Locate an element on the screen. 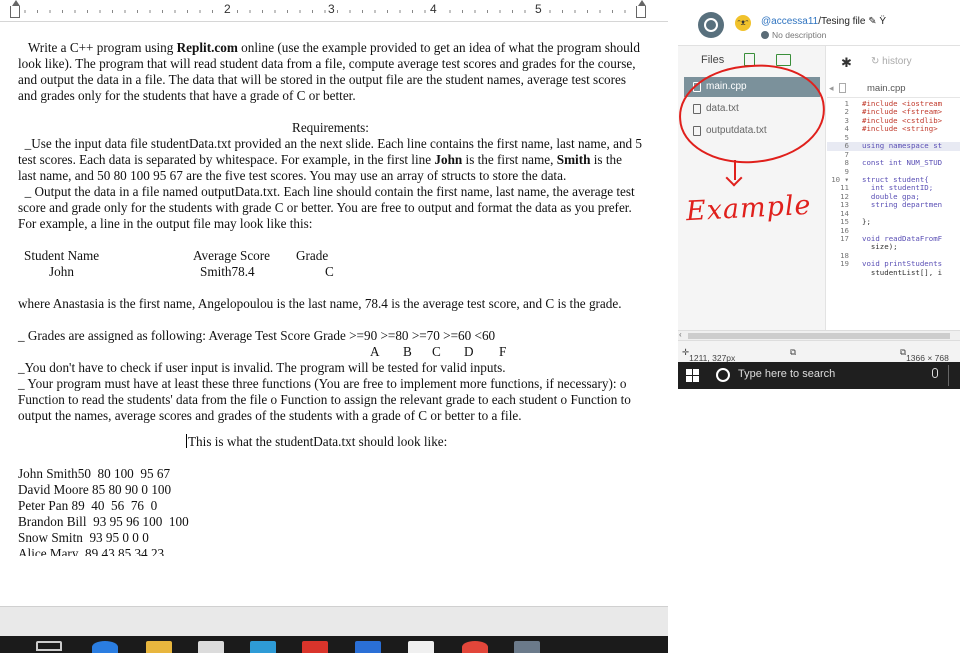 Image resolution: width=960 pixels, height=653 pixels. mail-app-icon is located at coordinates (421, 647).